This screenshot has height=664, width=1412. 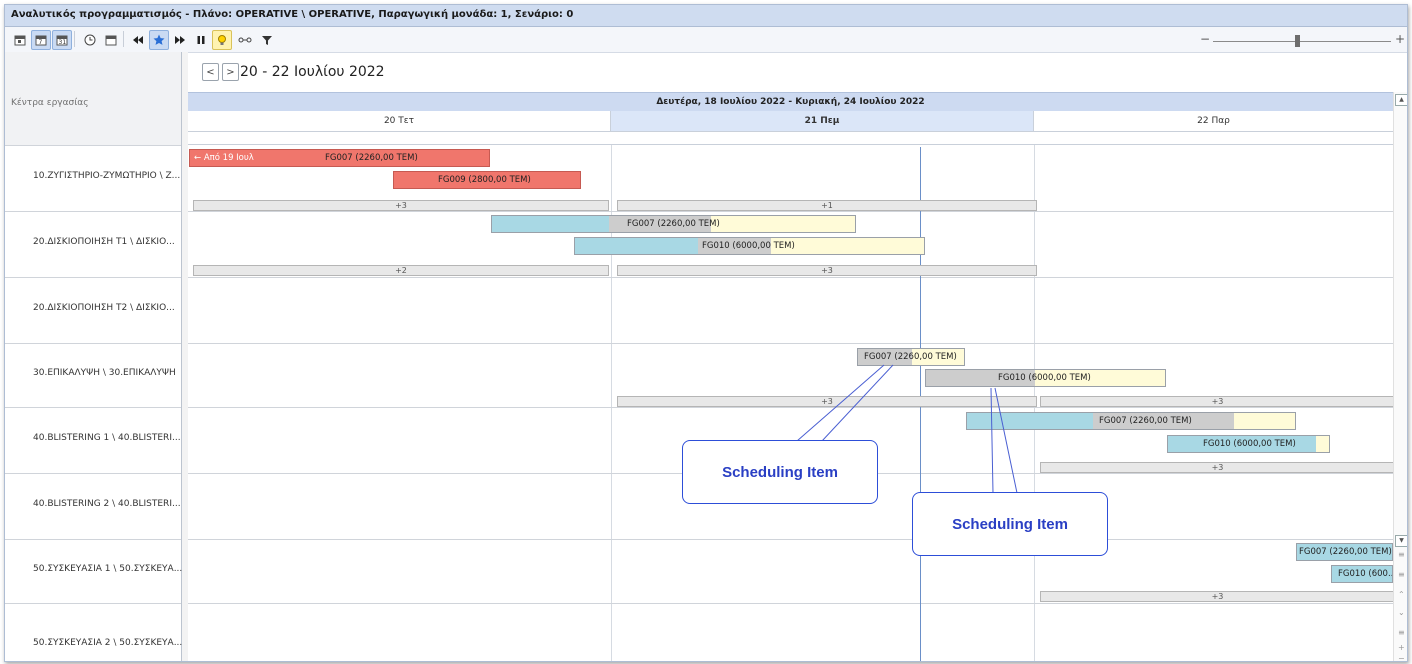 I want to click on fast-forward-icon, so click(x=180, y=40).